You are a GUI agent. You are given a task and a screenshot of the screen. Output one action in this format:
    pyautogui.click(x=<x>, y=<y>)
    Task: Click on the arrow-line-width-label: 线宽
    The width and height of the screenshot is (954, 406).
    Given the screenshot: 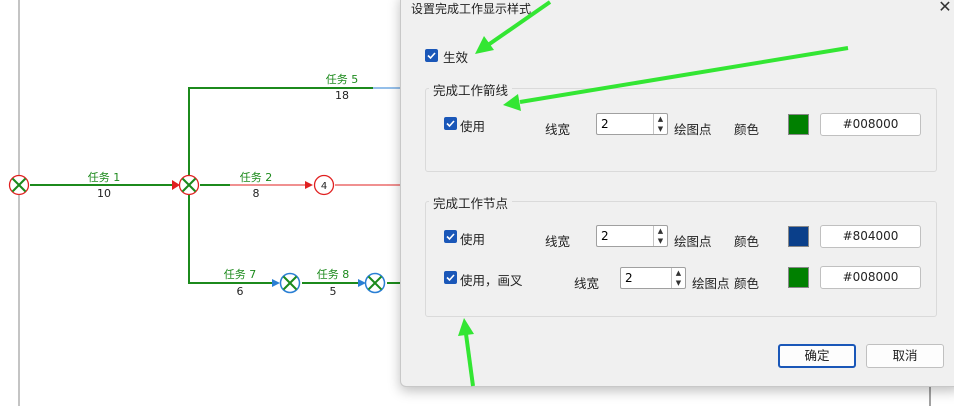 What is the action you would take?
    pyautogui.click(x=558, y=129)
    